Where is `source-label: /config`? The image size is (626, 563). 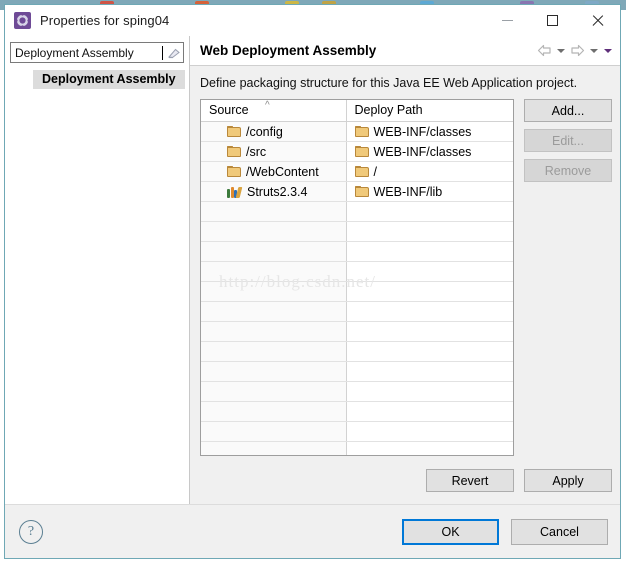 source-label: /config is located at coordinates (264, 131).